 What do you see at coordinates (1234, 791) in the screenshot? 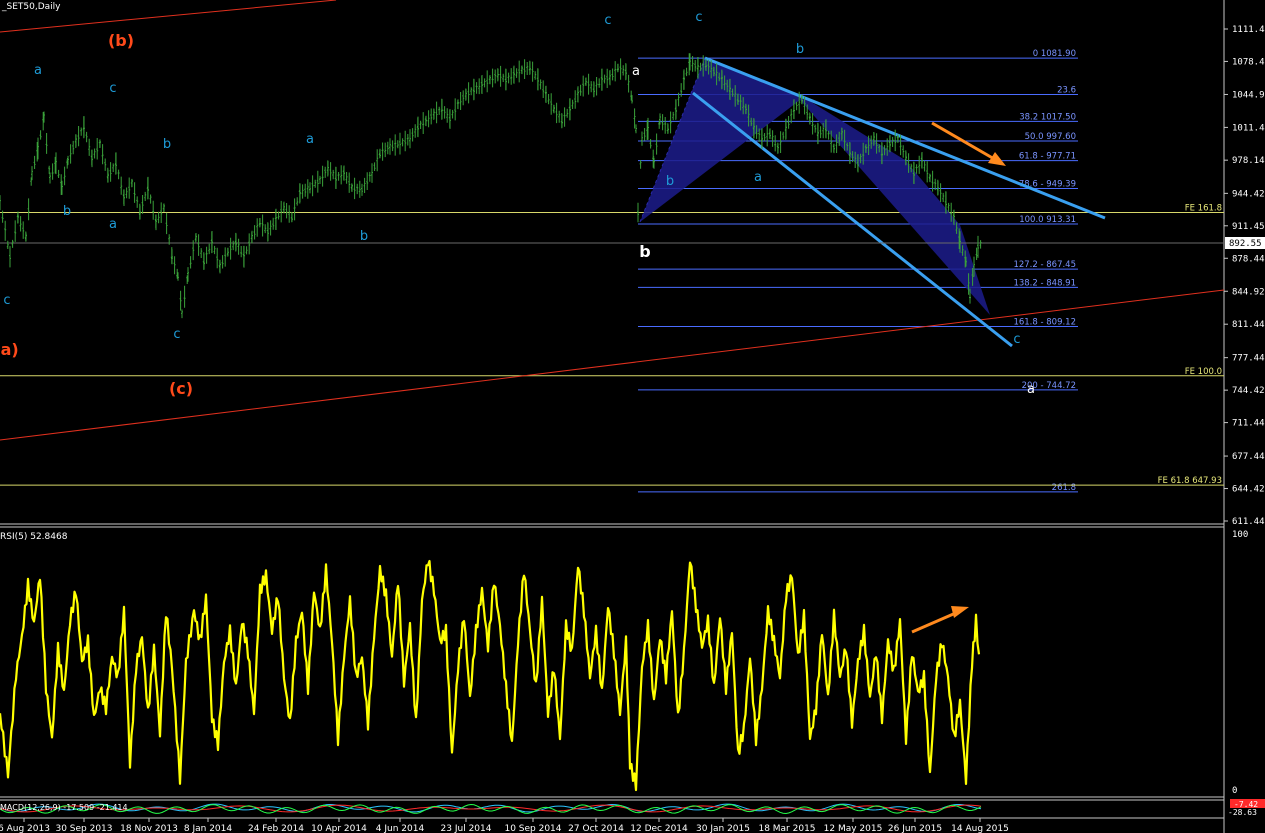
I see `rsi-tick-0: 0` at bounding box center [1234, 791].